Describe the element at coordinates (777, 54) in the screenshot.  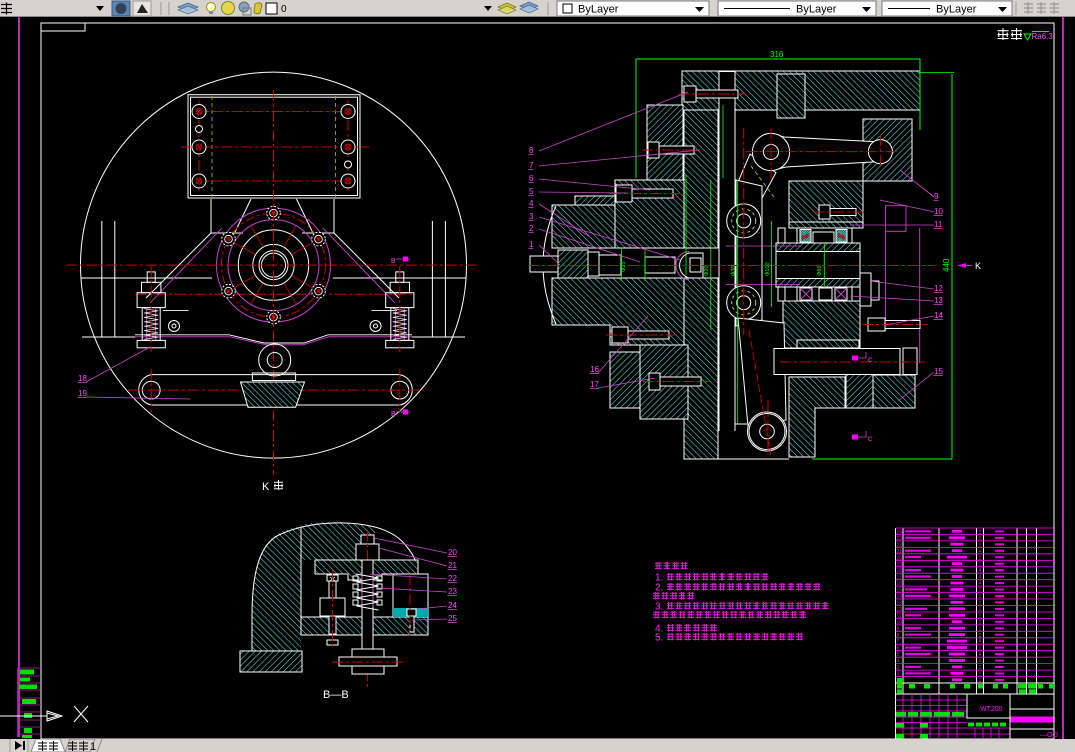
I see `svg-text: 316` at that location.